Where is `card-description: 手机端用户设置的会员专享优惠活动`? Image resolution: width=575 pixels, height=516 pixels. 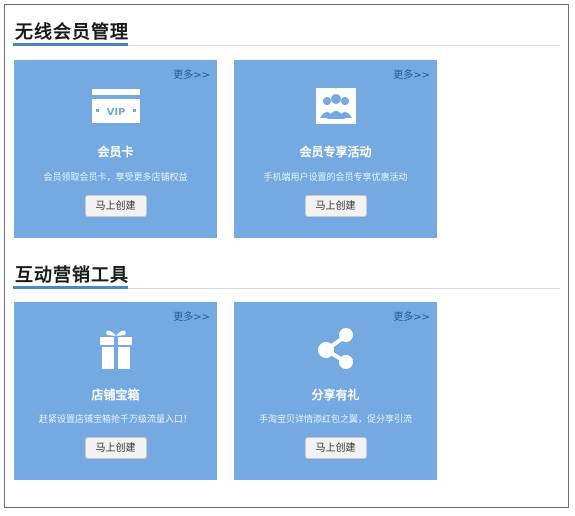
card-description: 手机端用户设置的会员专享优惠活动 is located at coordinates (335, 178).